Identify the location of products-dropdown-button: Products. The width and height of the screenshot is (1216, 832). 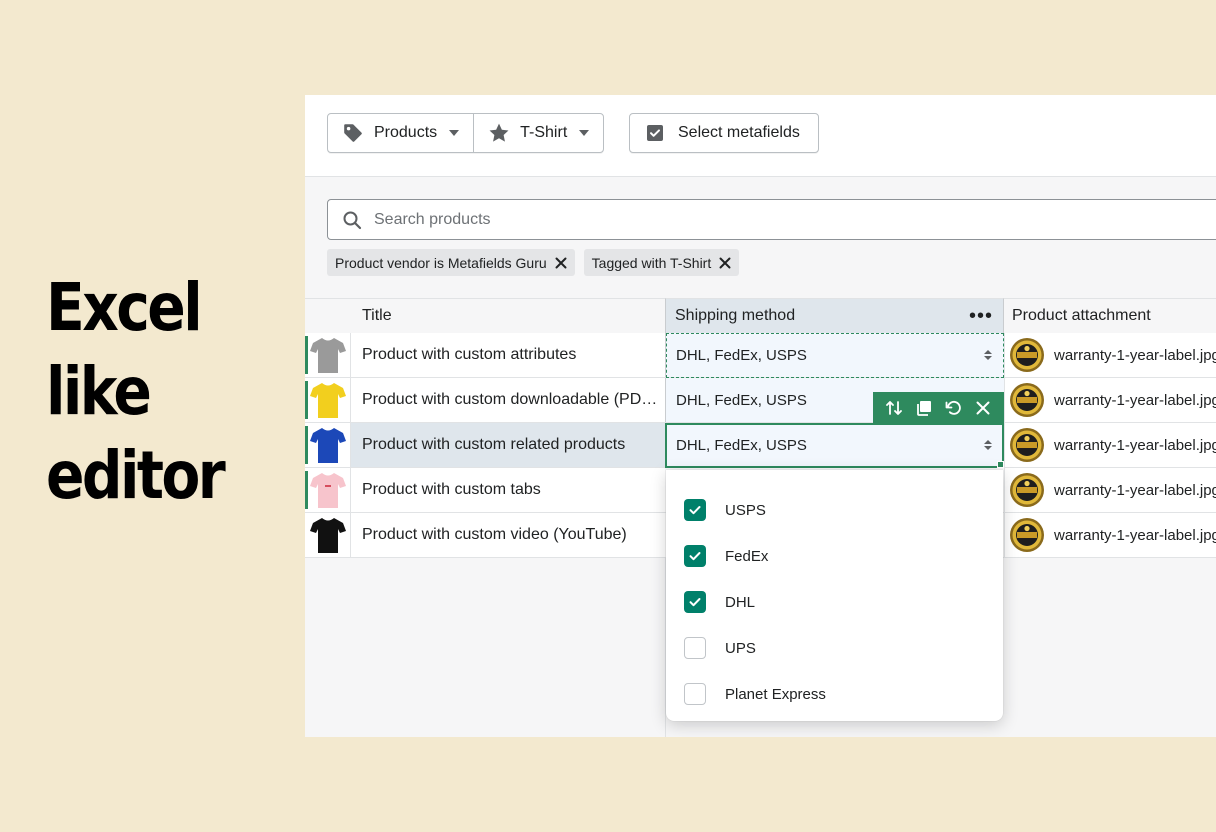
(400, 133).